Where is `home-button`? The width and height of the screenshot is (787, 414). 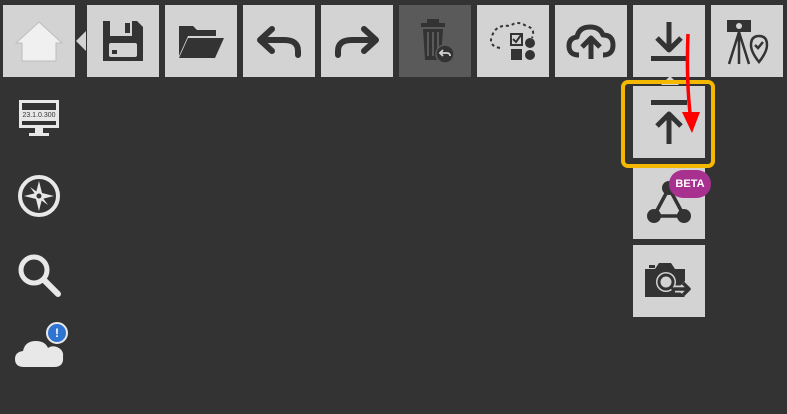
home-button is located at coordinates (39, 41).